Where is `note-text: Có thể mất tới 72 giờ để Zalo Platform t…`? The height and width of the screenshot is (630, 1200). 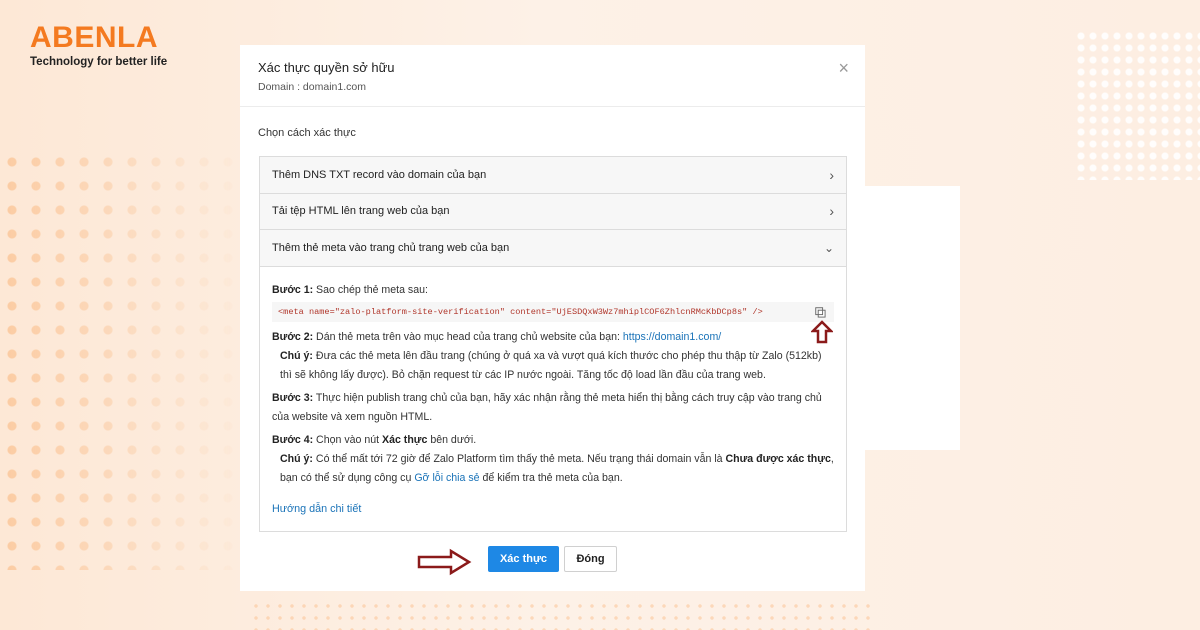
note-text: Có thể mất tới 72 giờ để Zalo Platform t… is located at coordinates (519, 458).